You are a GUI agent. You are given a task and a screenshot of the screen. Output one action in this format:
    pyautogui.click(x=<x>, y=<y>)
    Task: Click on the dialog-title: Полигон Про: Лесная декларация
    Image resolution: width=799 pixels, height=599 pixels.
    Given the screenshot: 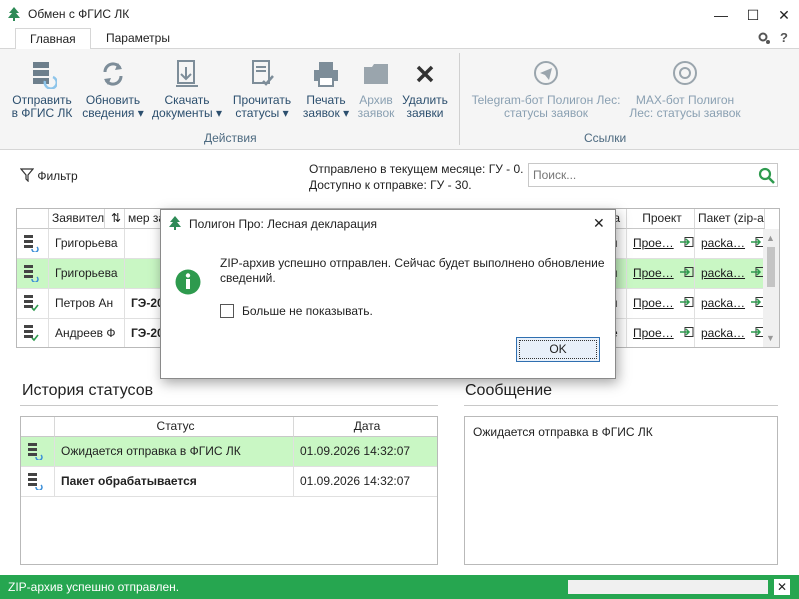 What is the action you would take?
    pyautogui.click(x=283, y=224)
    